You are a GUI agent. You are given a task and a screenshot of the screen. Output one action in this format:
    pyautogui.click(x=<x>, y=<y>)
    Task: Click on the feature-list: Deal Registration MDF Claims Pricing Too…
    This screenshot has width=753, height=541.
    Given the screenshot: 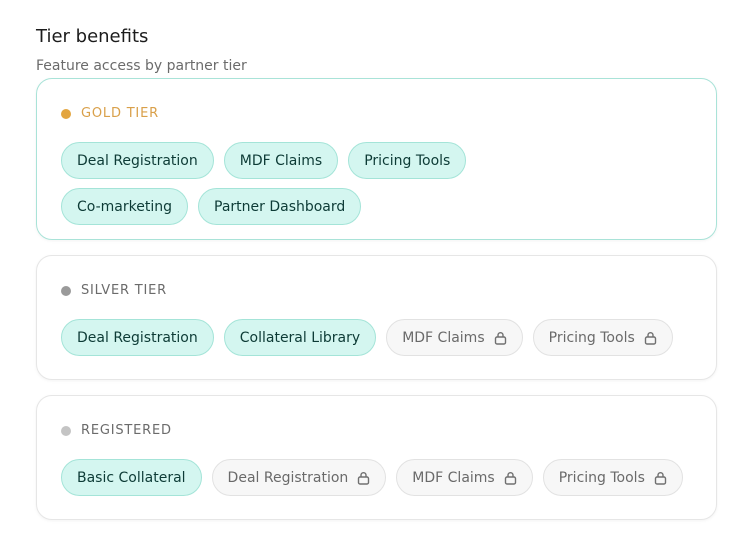 What is the action you would take?
    pyautogui.click(x=331, y=183)
    